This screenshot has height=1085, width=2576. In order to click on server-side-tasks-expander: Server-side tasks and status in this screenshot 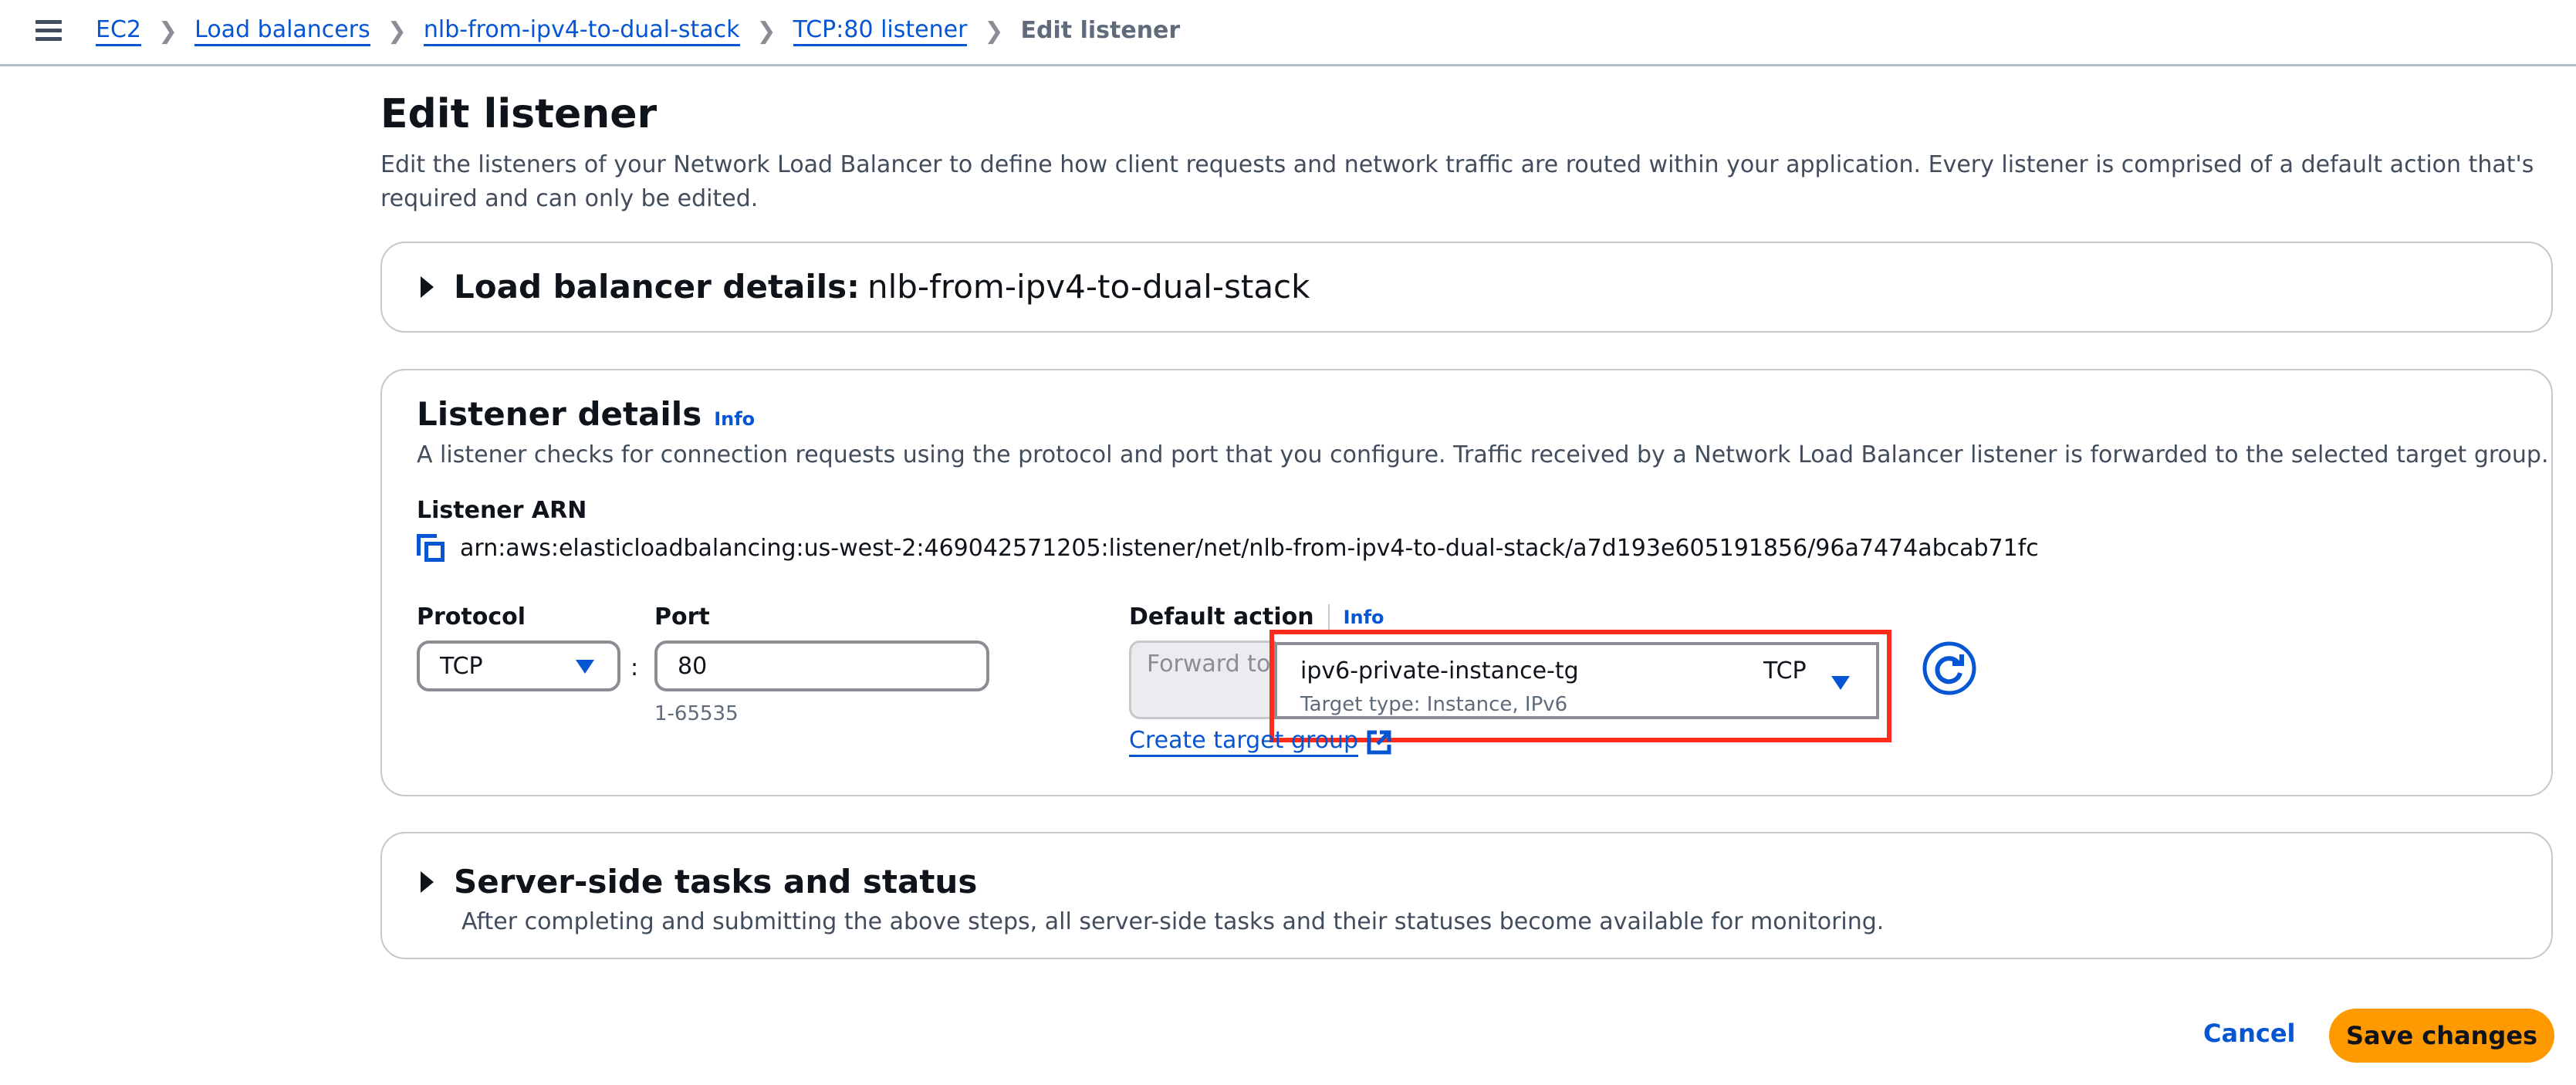, I will do `click(699, 882)`.